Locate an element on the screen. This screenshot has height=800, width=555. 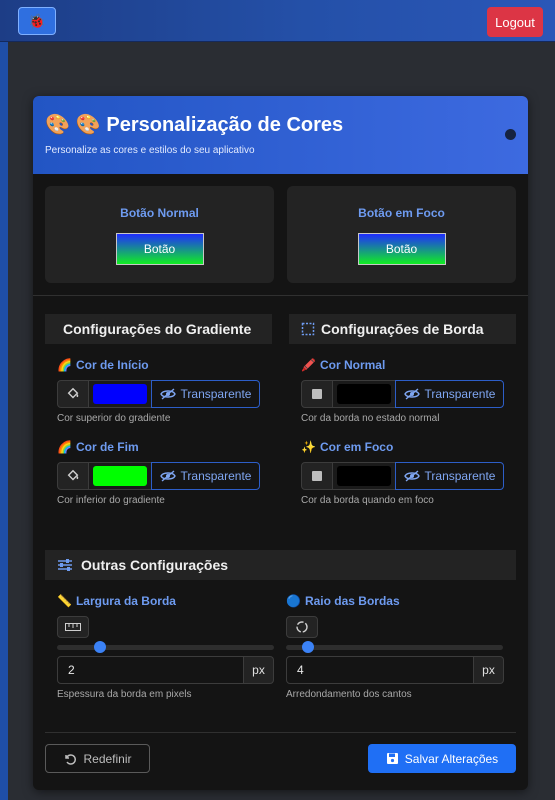
border-focus-color-input is located at coordinates (364, 476).